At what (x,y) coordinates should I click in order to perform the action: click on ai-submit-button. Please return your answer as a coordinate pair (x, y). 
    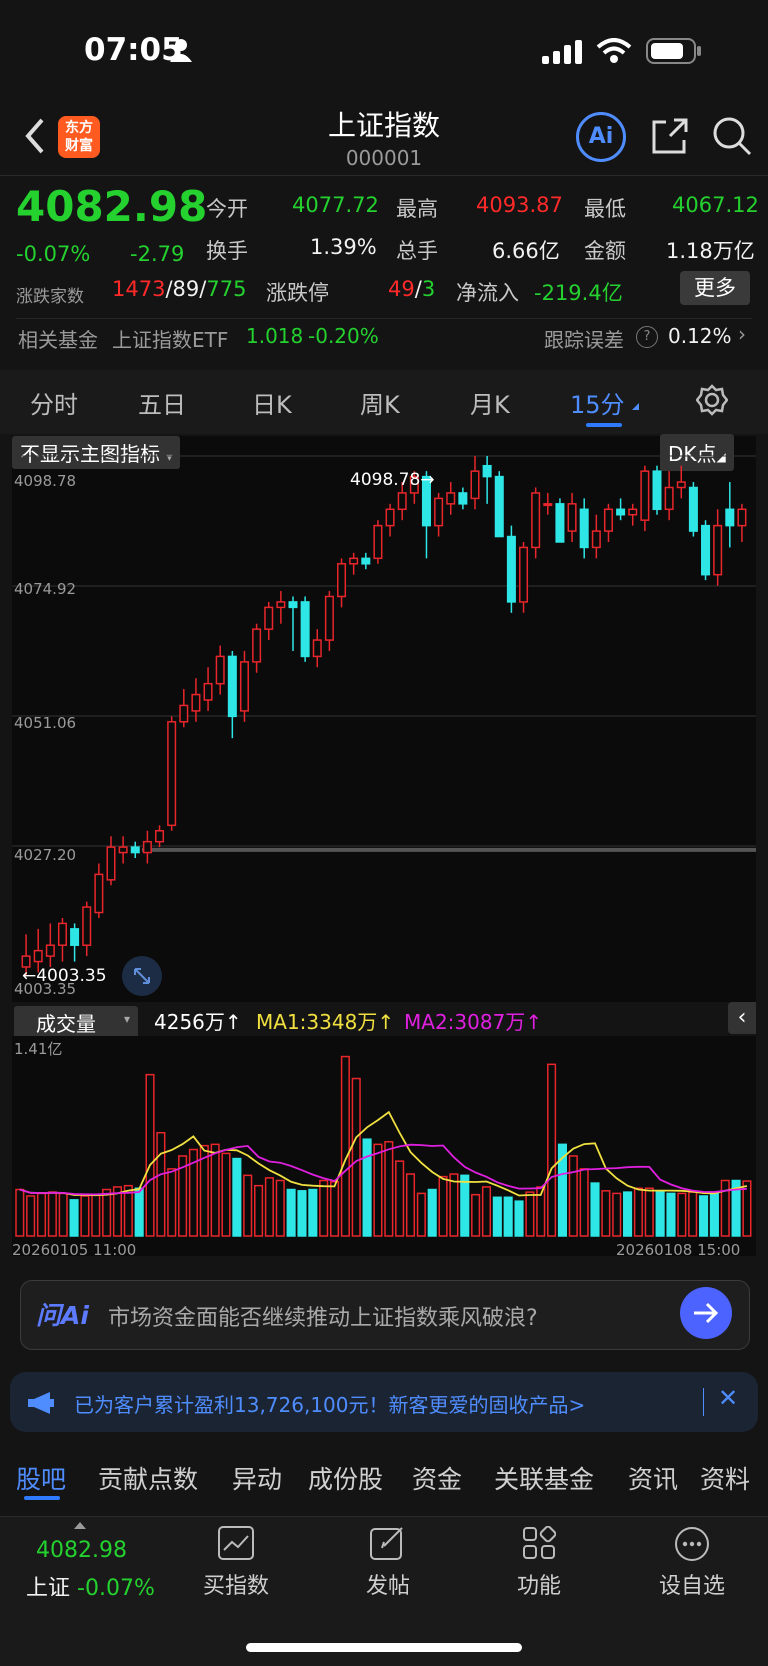
    Looking at the image, I should click on (706, 1313).